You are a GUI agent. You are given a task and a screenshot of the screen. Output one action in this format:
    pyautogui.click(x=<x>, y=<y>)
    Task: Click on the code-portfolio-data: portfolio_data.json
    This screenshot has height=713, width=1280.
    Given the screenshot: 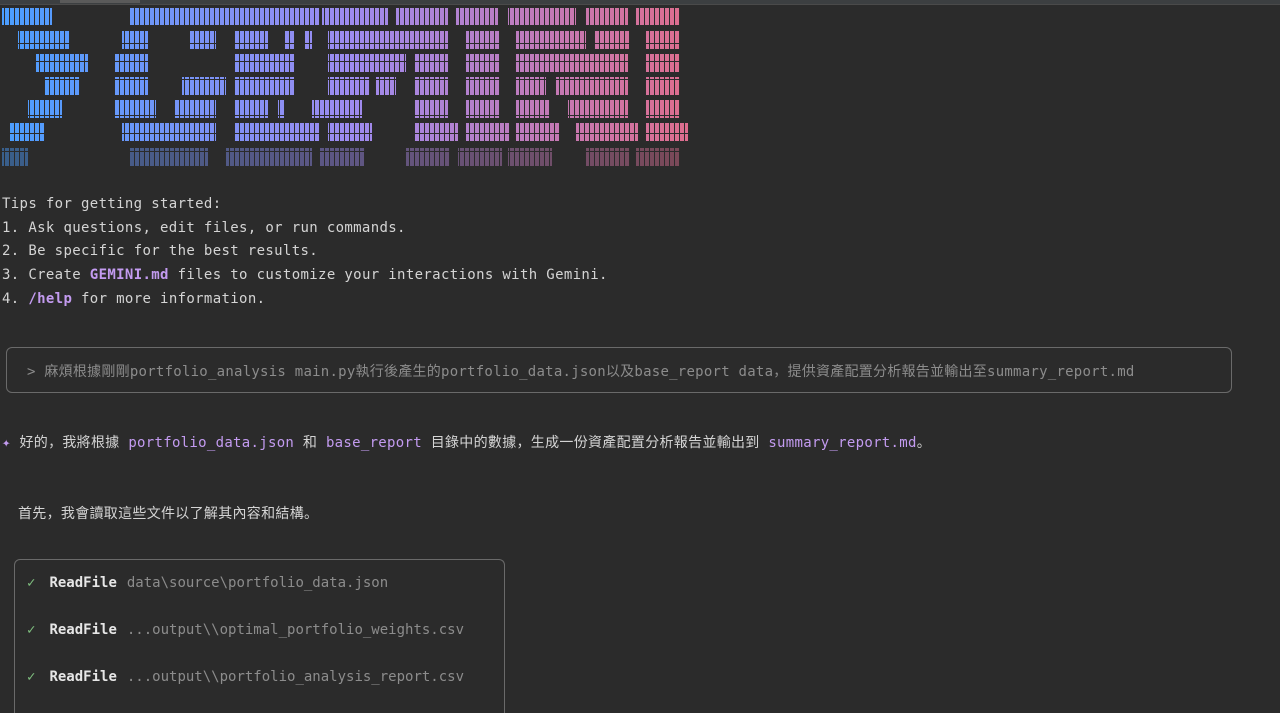 What is the action you would take?
    pyautogui.click(x=211, y=443)
    